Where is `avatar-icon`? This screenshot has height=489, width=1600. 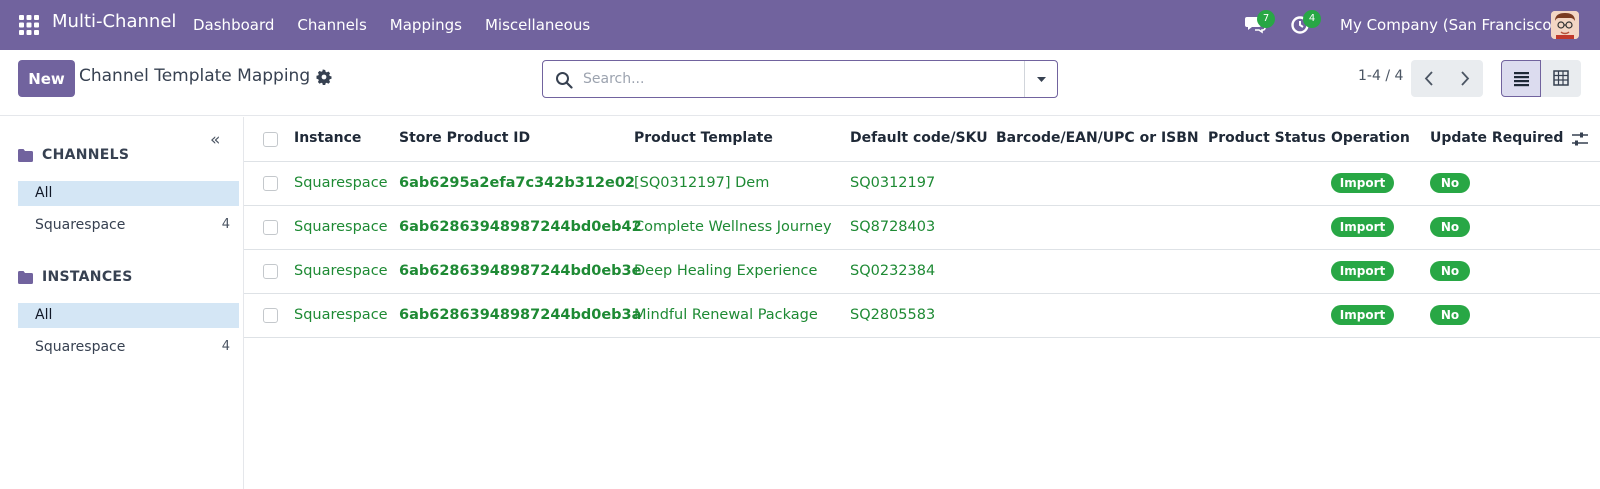 avatar-icon is located at coordinates (1565, 25).